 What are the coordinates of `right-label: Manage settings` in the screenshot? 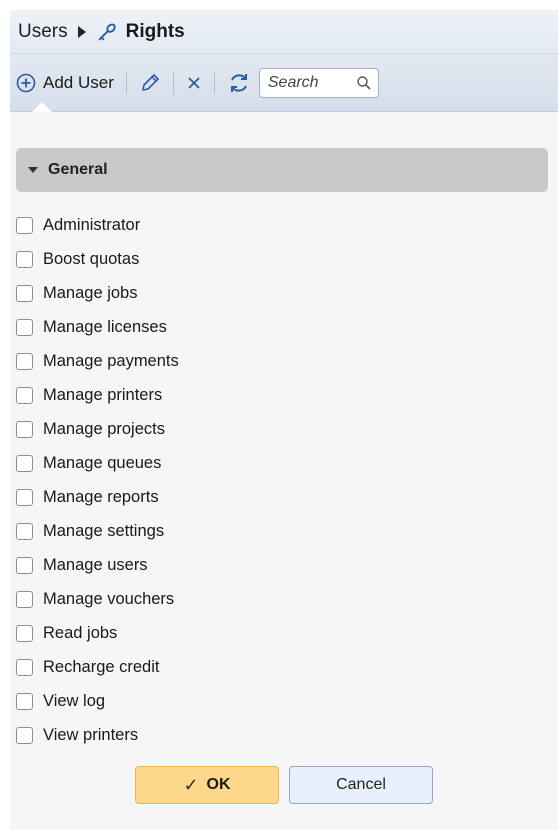 It's located at (104, 530).